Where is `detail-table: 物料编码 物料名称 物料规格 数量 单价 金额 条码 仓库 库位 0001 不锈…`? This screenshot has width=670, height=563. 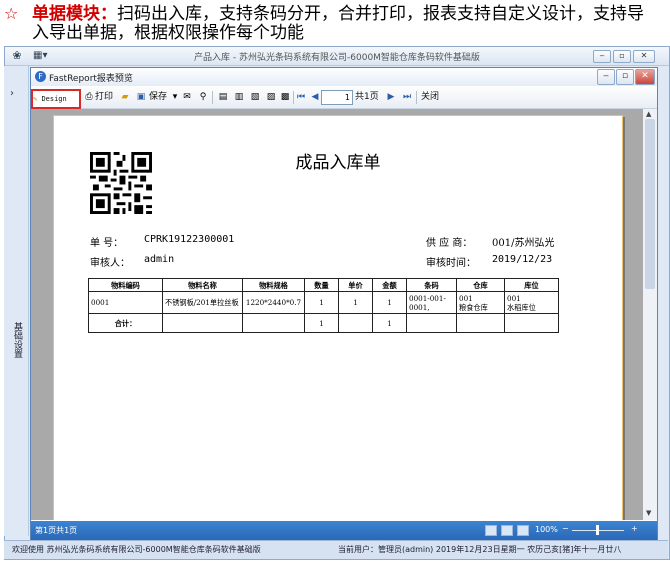
detail-table: 物料编码 物料名称 物料规格 数量 单价 金额 条码 仓库 库位 0001 不锈… is located at coordinates (323, 305).